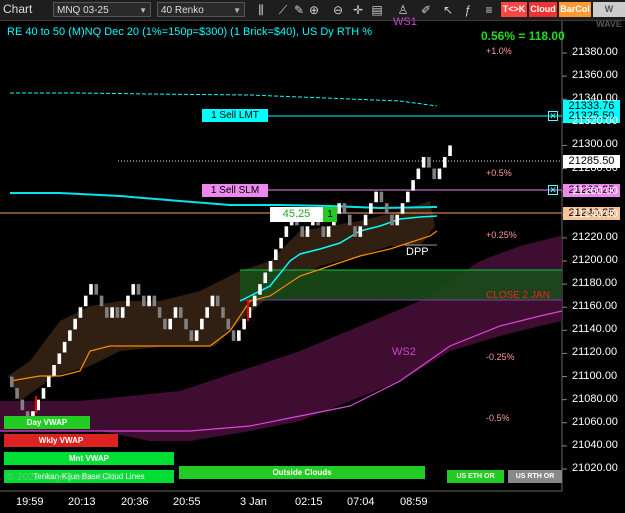 This screenshot has height=513, width=625. What do you see at coordinates (237, 10) in the screenshot?
I see `chevron-down-icon: ▼` at bounding box center [237, 10].